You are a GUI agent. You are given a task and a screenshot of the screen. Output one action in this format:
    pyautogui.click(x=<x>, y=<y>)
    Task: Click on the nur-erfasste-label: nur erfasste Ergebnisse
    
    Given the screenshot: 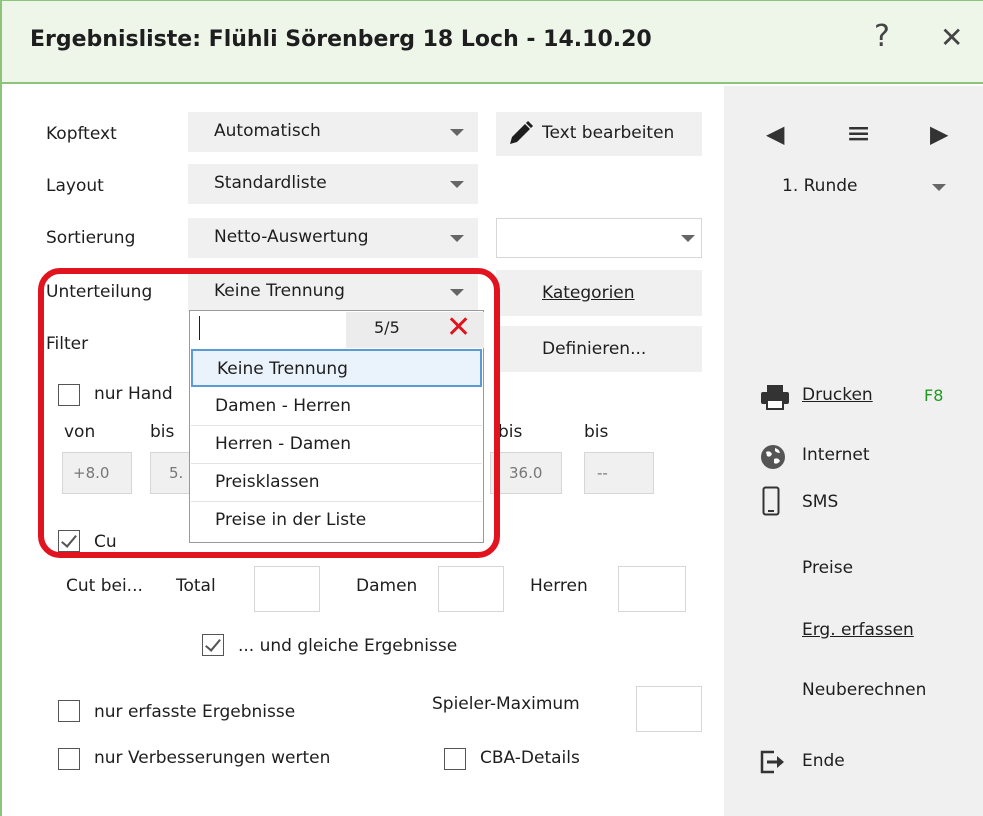 What is the action you would take?
    pyautogui.click(x=195, y=712)
    